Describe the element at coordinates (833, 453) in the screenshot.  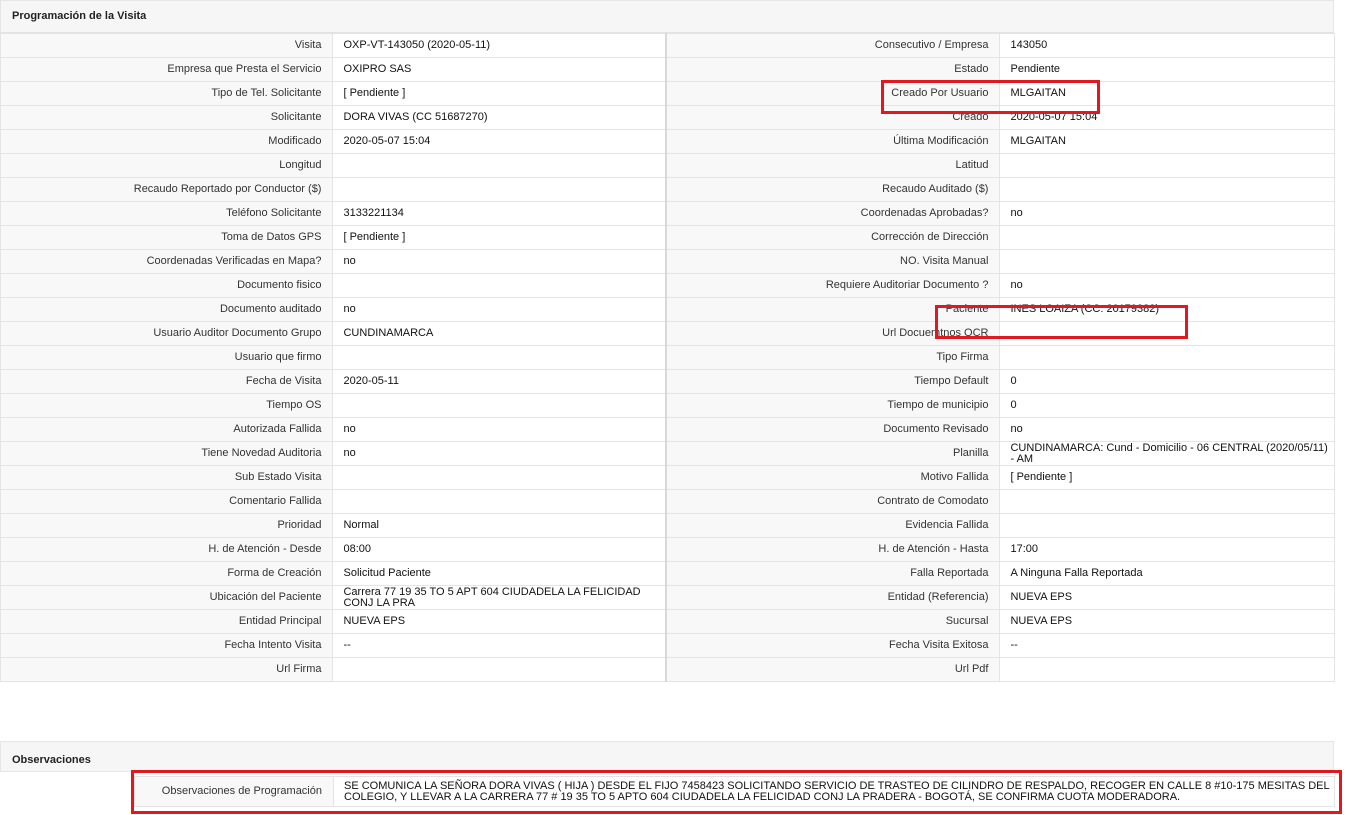
I see `field-label: Planilla` at that location.